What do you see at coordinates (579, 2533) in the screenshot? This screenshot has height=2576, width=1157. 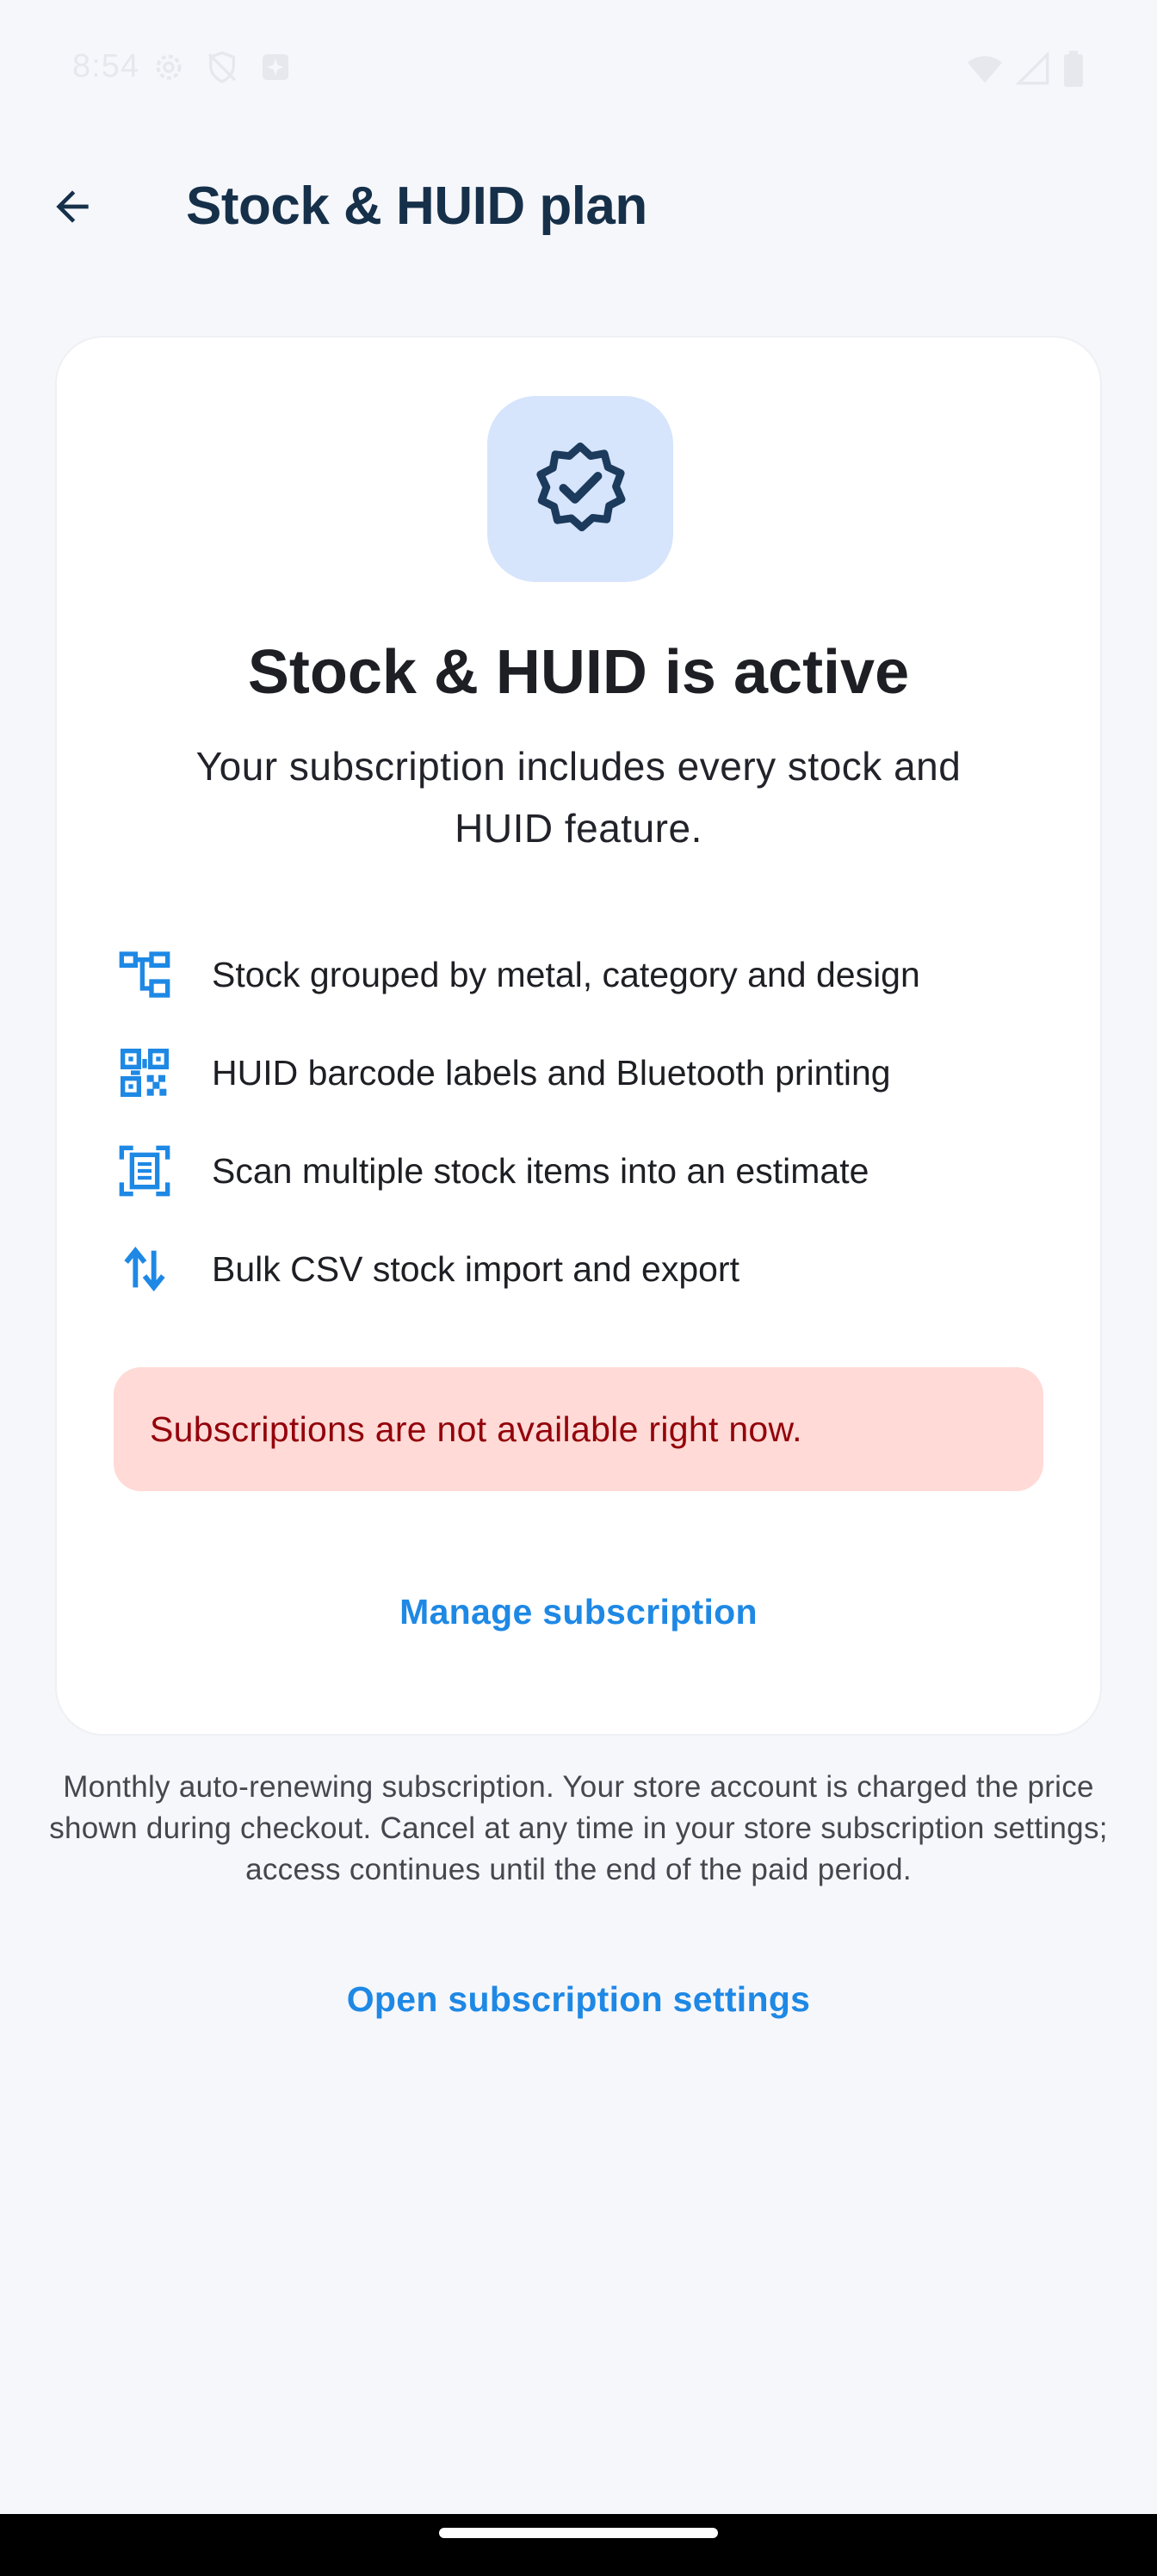 I see `gesture-handle` at bounding box center [579, 2533].